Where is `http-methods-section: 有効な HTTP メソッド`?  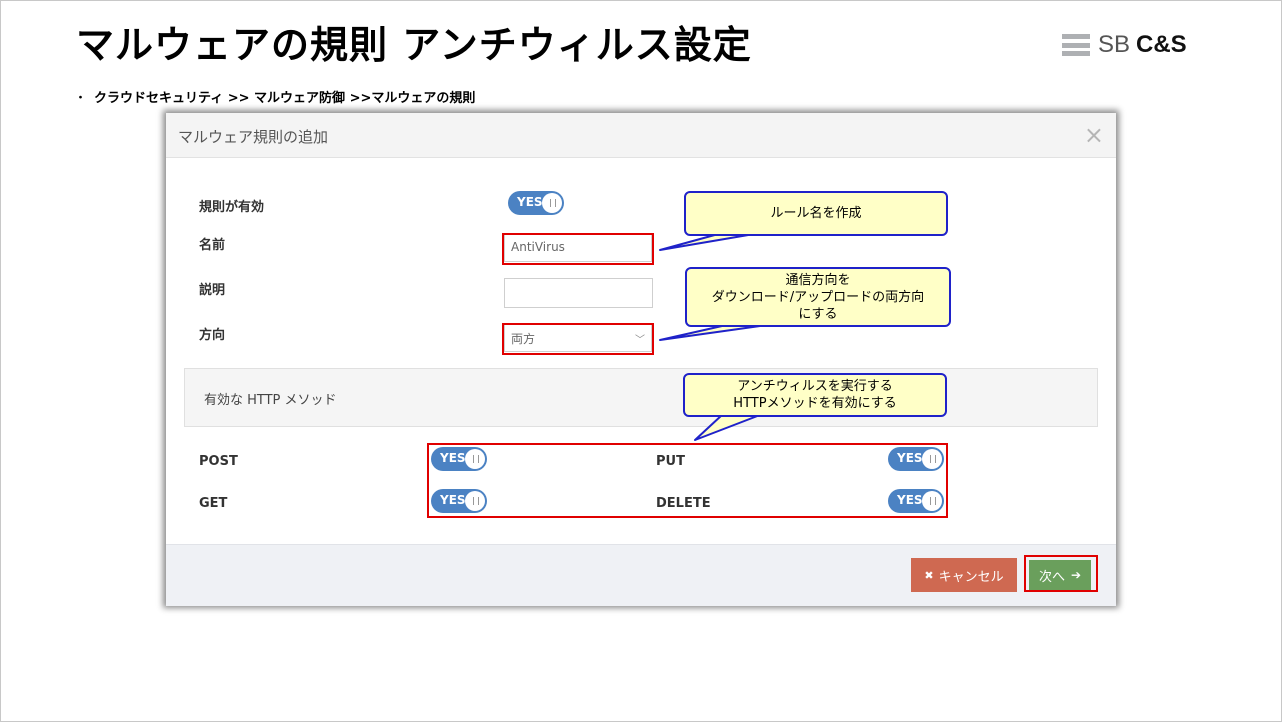
http-methods-section: 有効な HTTP メソッド is located at coordinates (641, 397).